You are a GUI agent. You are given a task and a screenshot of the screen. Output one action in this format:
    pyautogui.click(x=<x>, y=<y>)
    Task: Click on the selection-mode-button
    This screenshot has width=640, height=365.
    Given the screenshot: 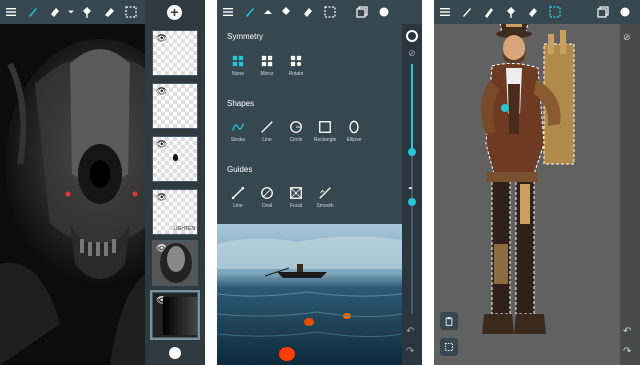 What is the action you would take?
    pyautogui.click(x=449, y=347)
    